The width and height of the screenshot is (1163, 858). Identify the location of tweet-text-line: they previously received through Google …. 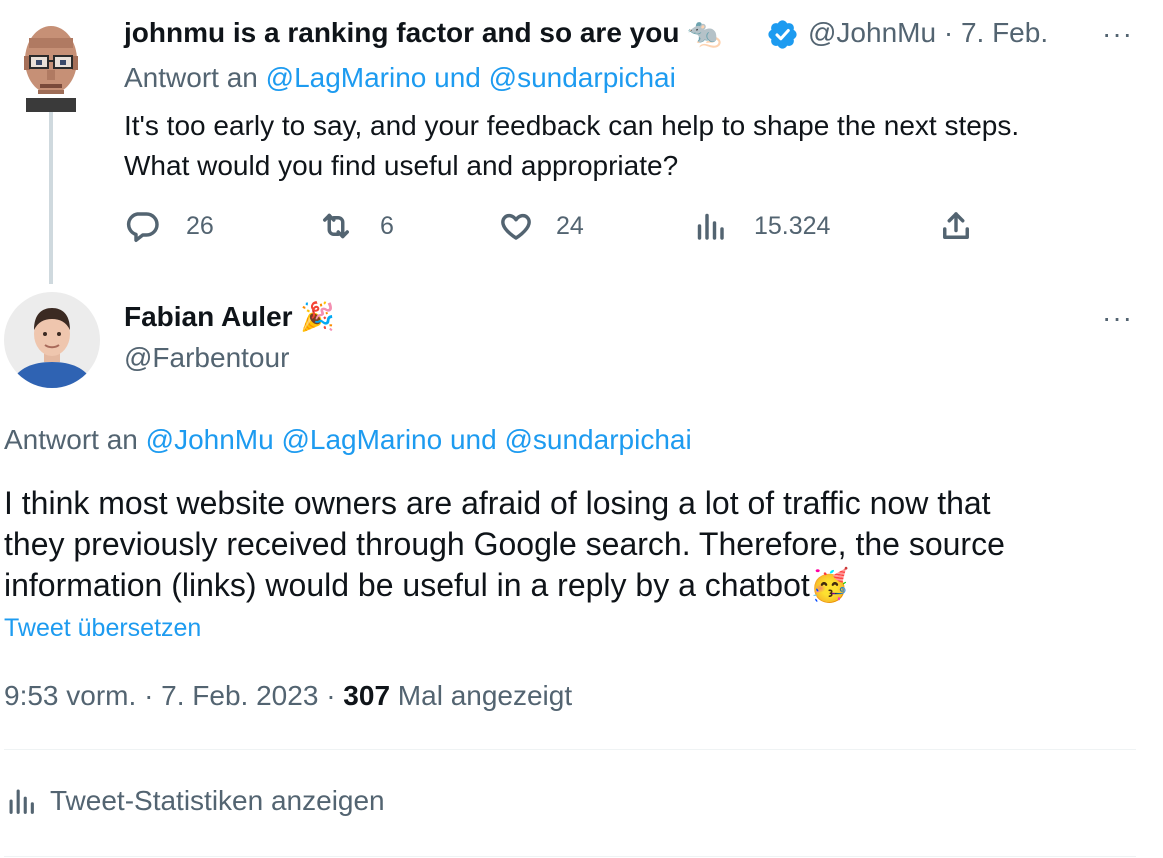
(504, 544).